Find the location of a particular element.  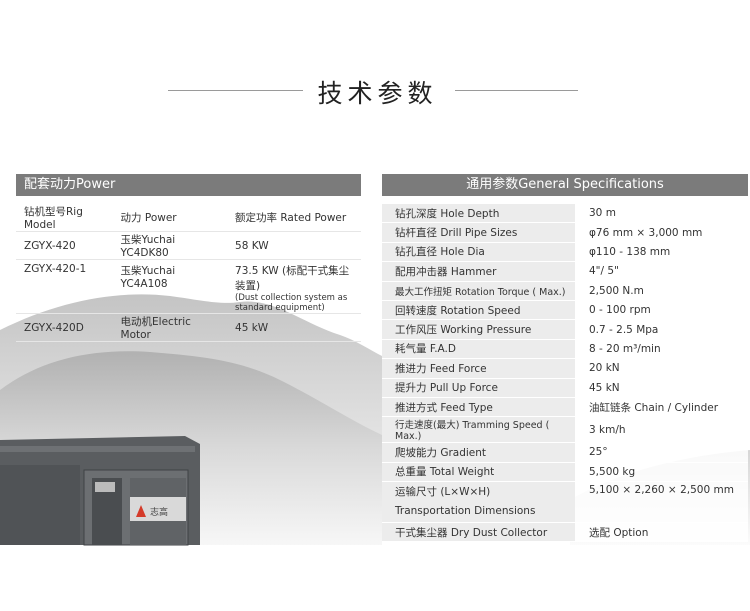

cell-model: ZGYX-420 is located at coordinates (64, 245).